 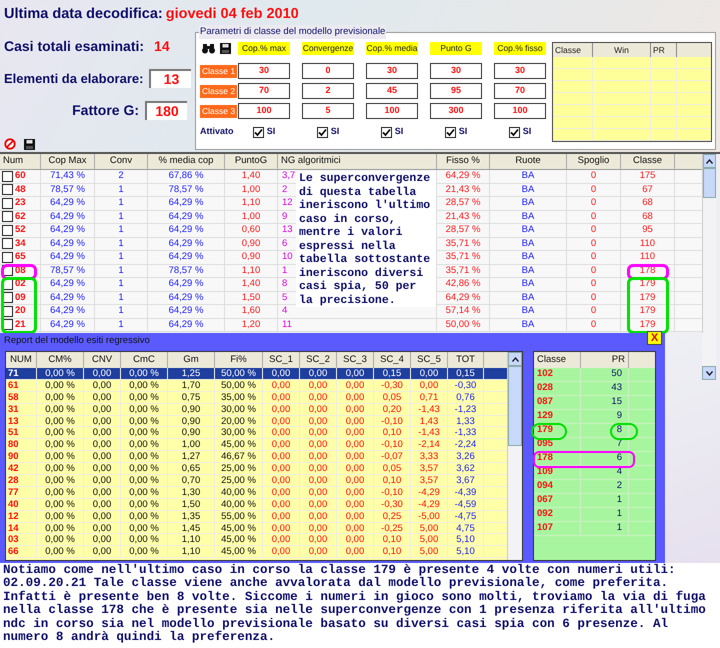 What do you see at coordinates (429, 409) in the screenshot?
I see `table-cell: -1,43` at bounding box center [429, 409].